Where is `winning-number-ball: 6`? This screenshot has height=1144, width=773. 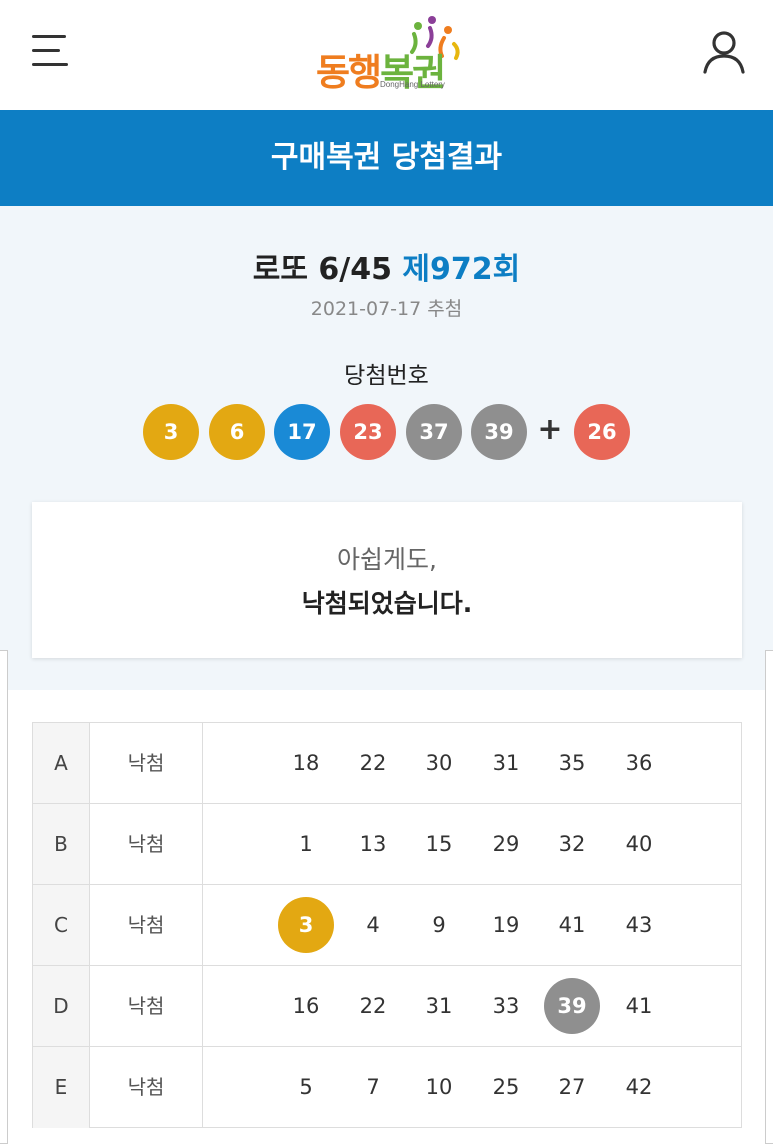 winning-number-ball: 6 is located at coordinates (237, 432).